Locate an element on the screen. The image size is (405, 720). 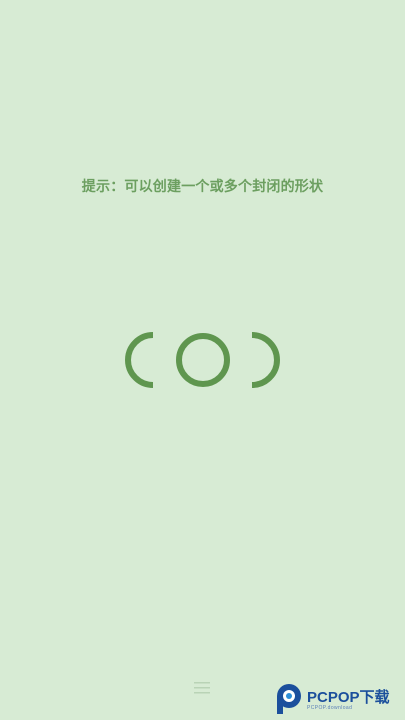
circle-icon is located at coordinates (203, 360).